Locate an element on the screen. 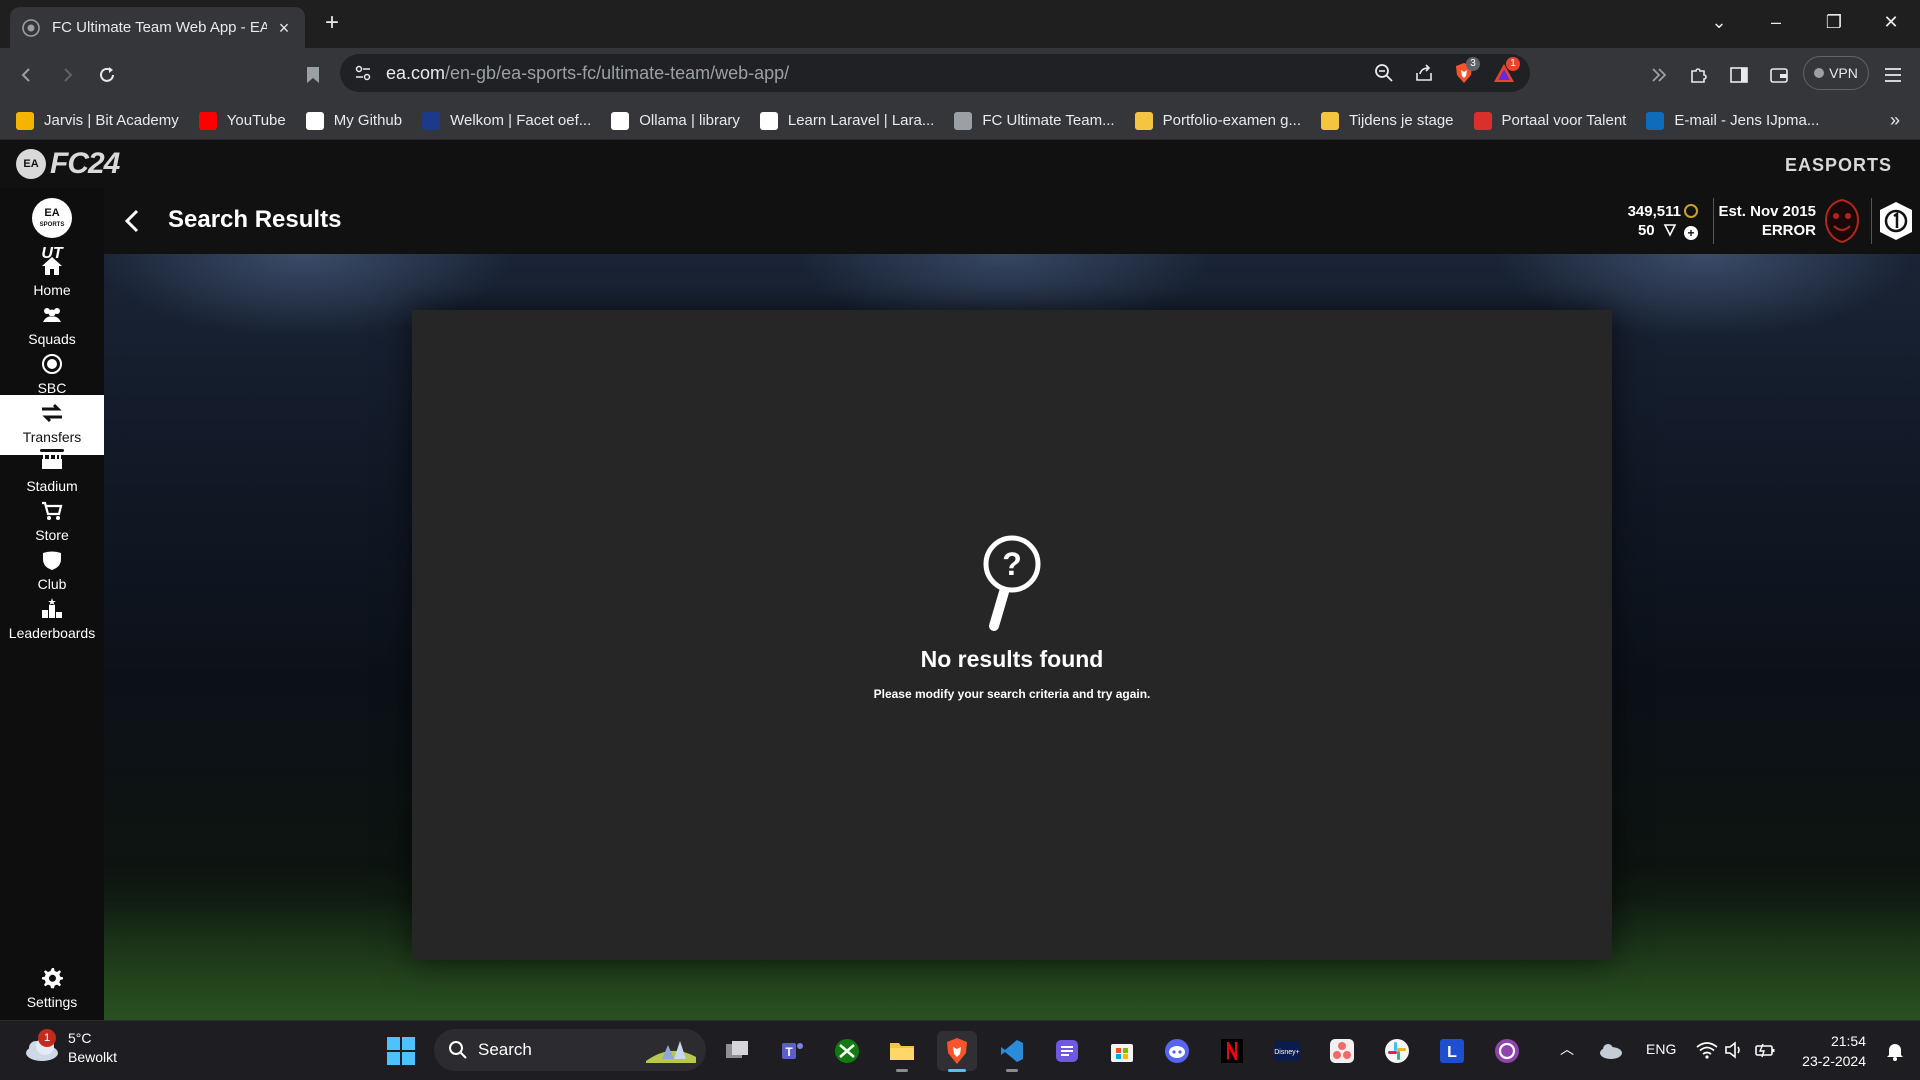 This screenshot has width=1920, height=1080. nav-label: Home is located at coordinates (52, 290).